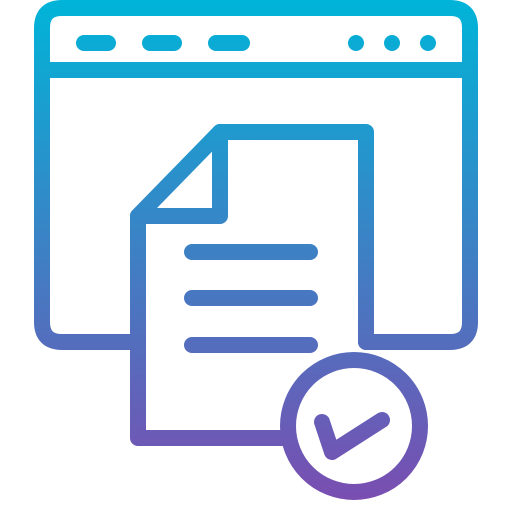 The width and height of the screenshot is (512, 512). Describe the element at coordinates (352, 436) in the screenshot. I see `checkmark-icon` at that location.